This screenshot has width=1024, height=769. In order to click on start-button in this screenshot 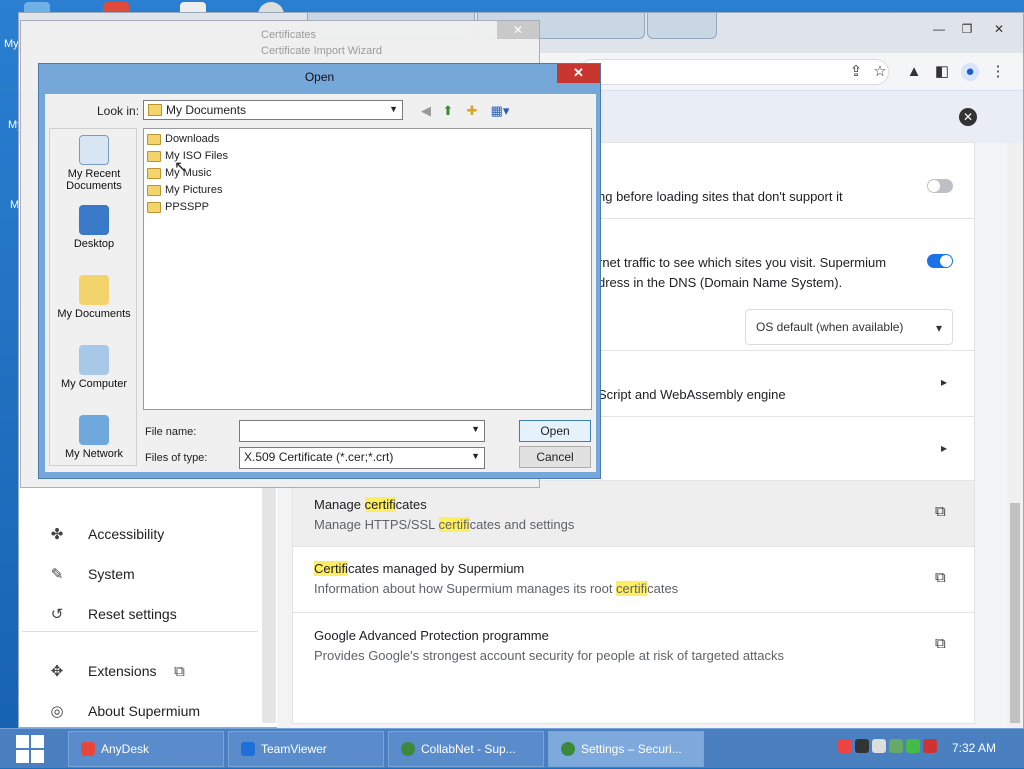, I will do `click(30, 749)`.